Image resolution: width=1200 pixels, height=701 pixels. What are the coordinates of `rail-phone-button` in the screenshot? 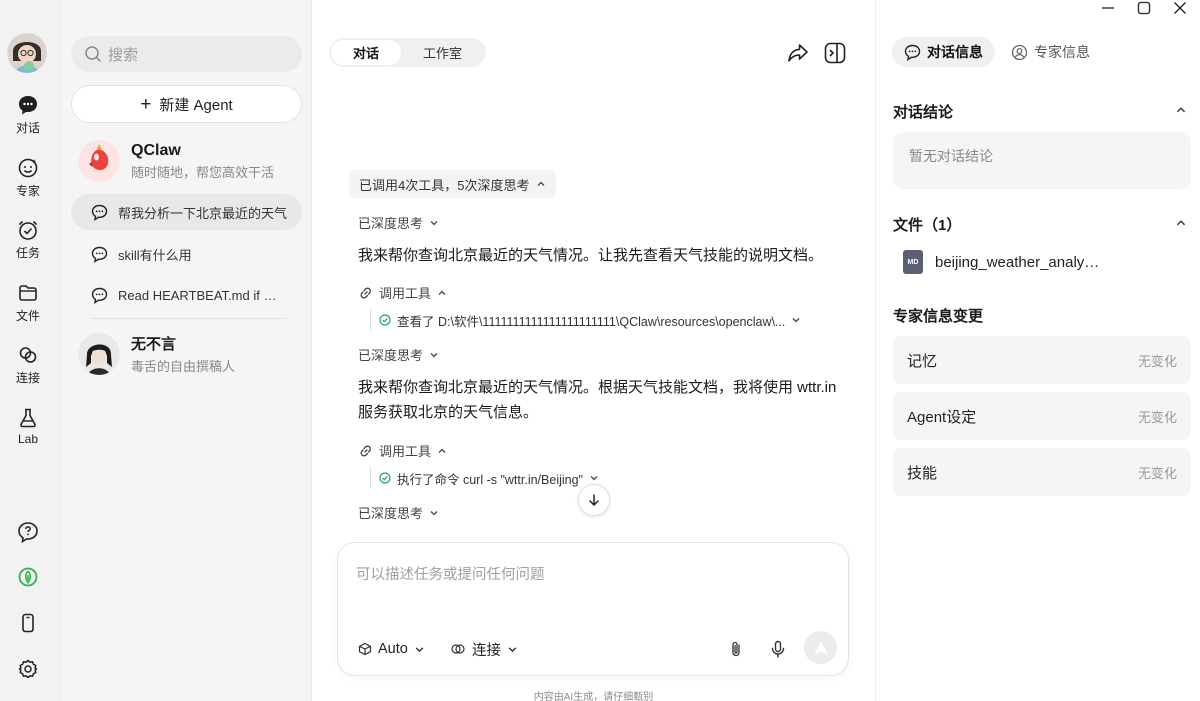 It's located at (28, 623).